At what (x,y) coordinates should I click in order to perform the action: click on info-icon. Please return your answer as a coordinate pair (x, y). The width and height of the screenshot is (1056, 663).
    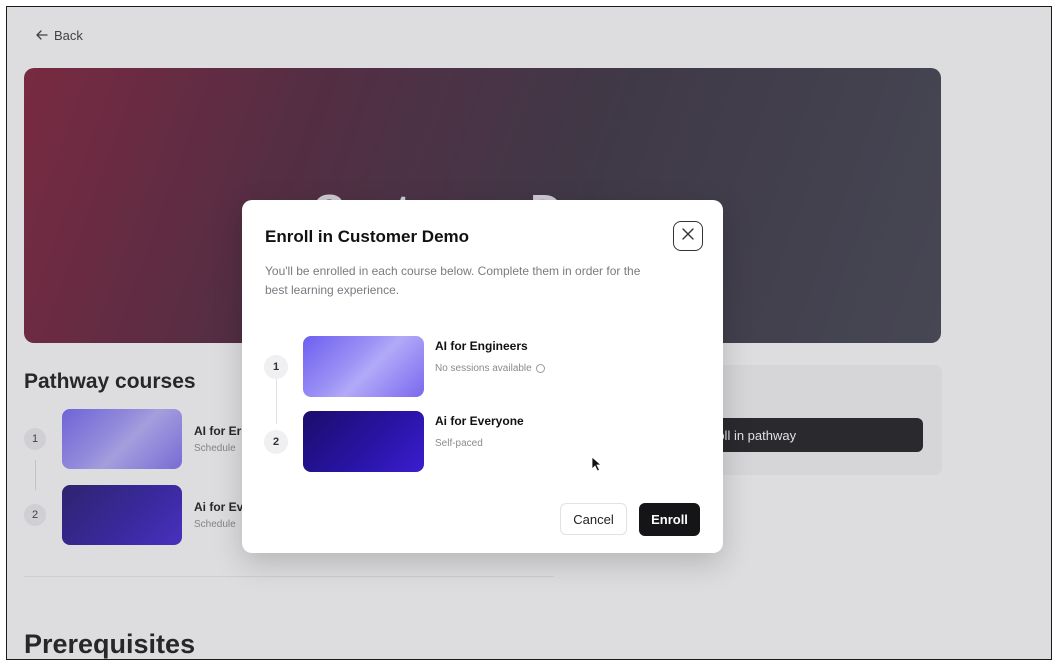
    Looking at the image, I should click on (540, 368).